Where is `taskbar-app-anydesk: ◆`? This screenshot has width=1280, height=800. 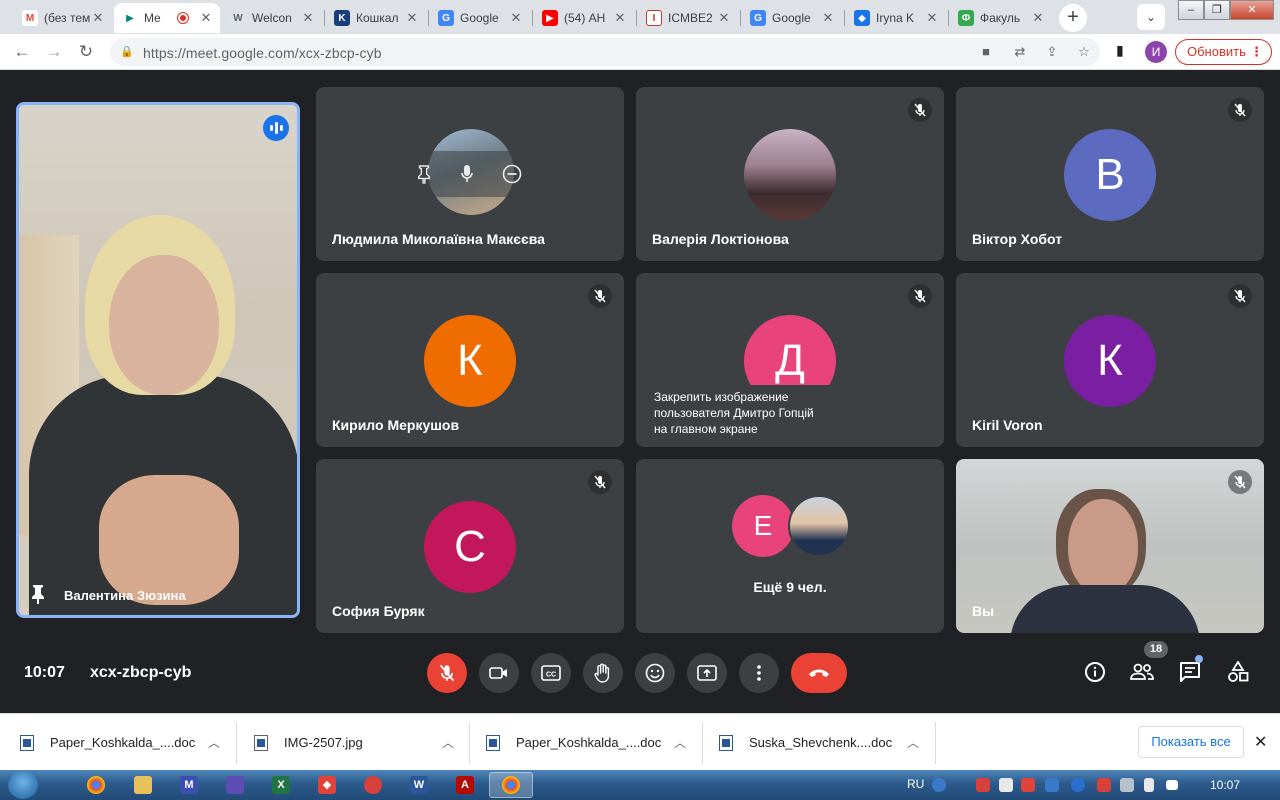 taskbar-app-anydesk: ◆ is located at coordinates (327, 785).